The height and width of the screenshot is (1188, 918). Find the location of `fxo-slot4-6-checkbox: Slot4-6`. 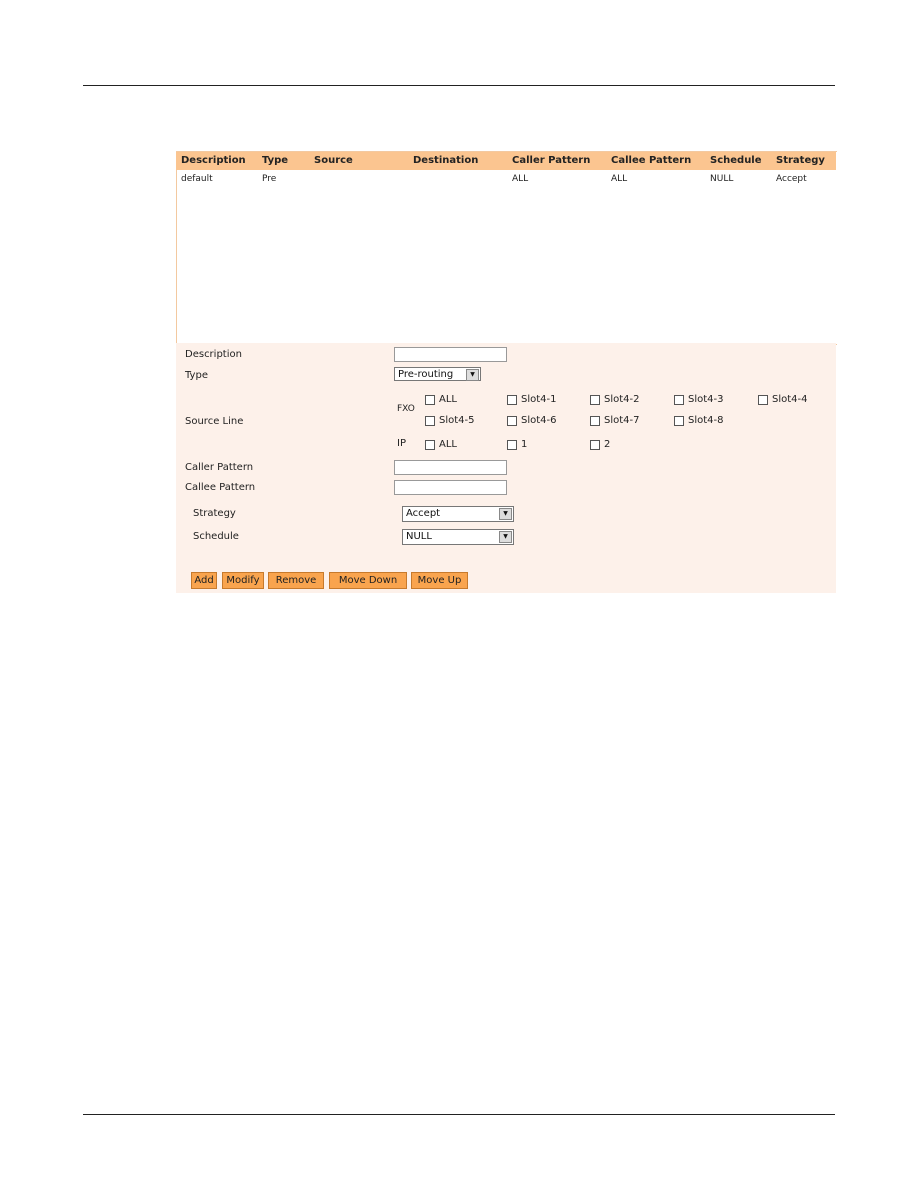

fxo-slot4-6-checkbox: Slot4-6 is located at coordinates (532, 420).